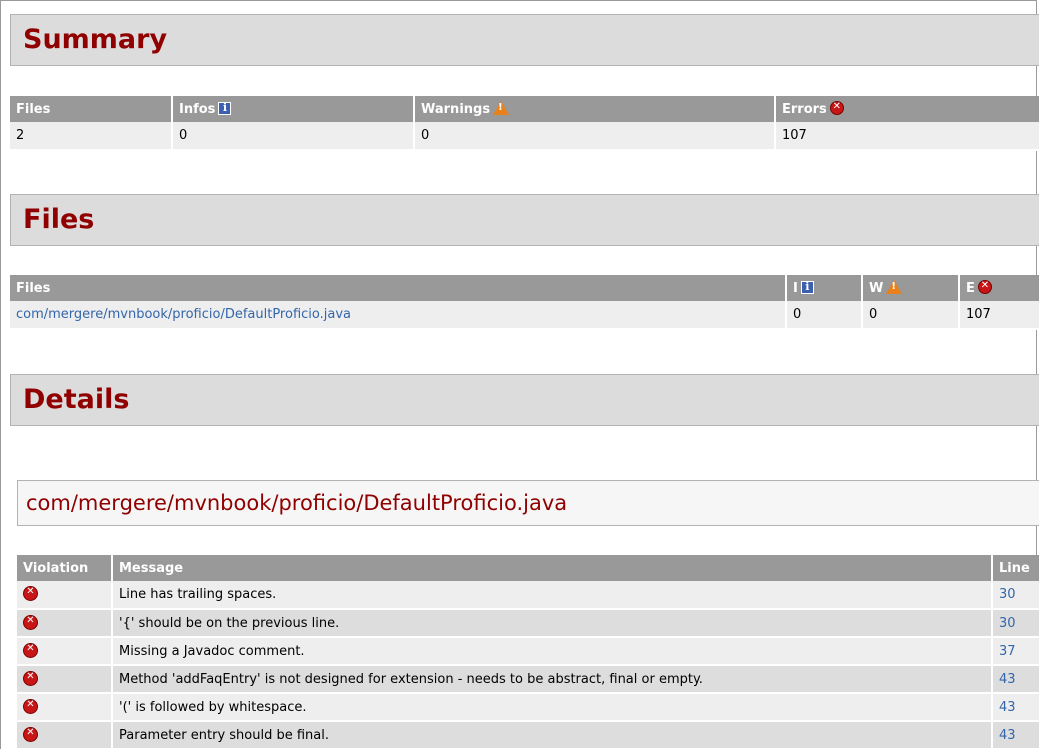 Image resolution: width=1039 pixels, height=750 pixels. Describe the element at coordinates (65, 568) in the screenshot. I see `details-header-violation: Violation` at that location.